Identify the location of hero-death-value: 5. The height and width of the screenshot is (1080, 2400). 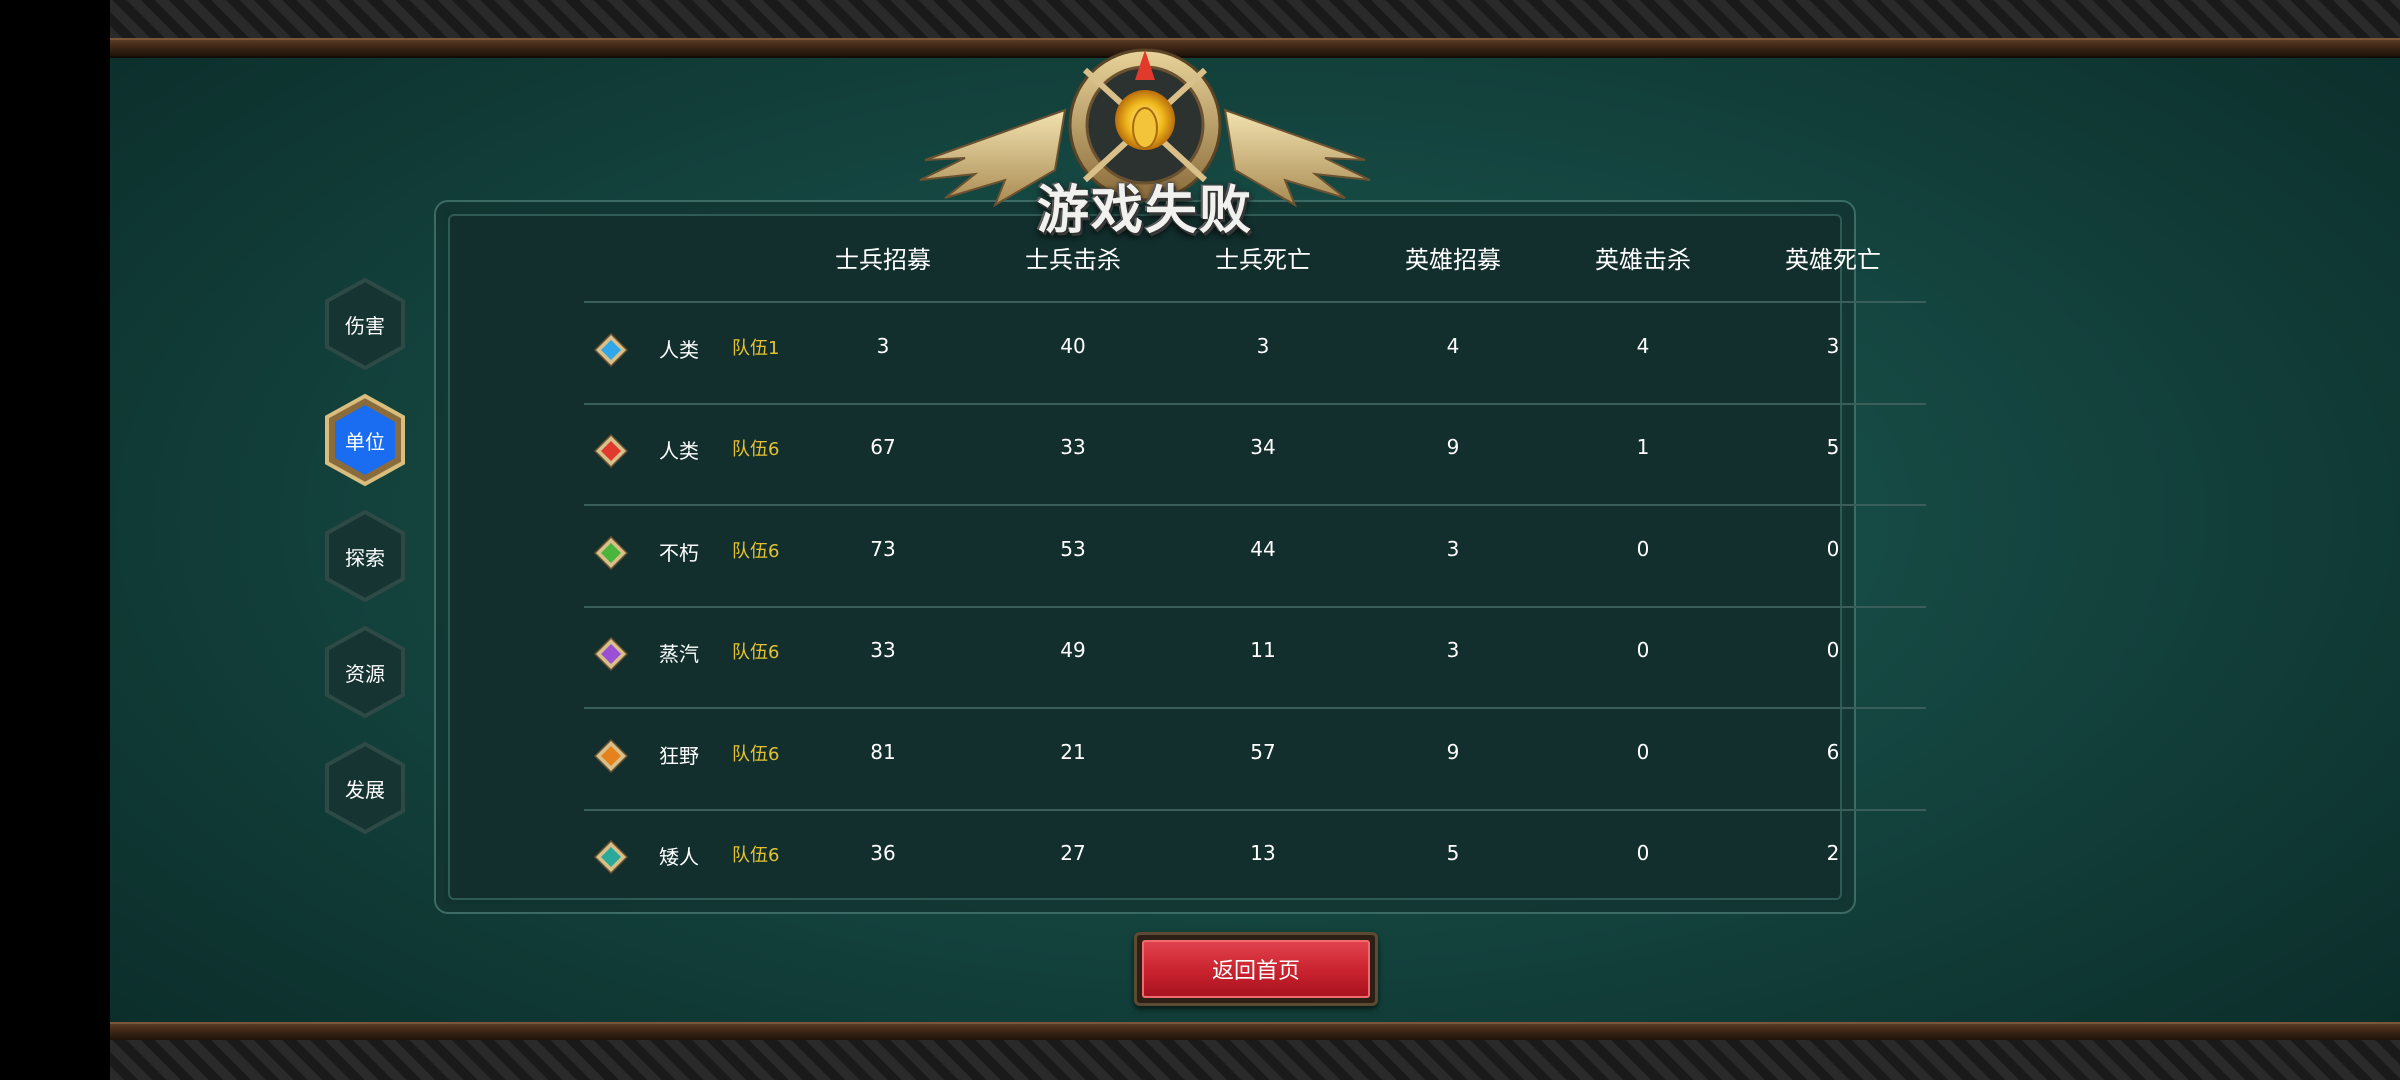
(1833, 447).